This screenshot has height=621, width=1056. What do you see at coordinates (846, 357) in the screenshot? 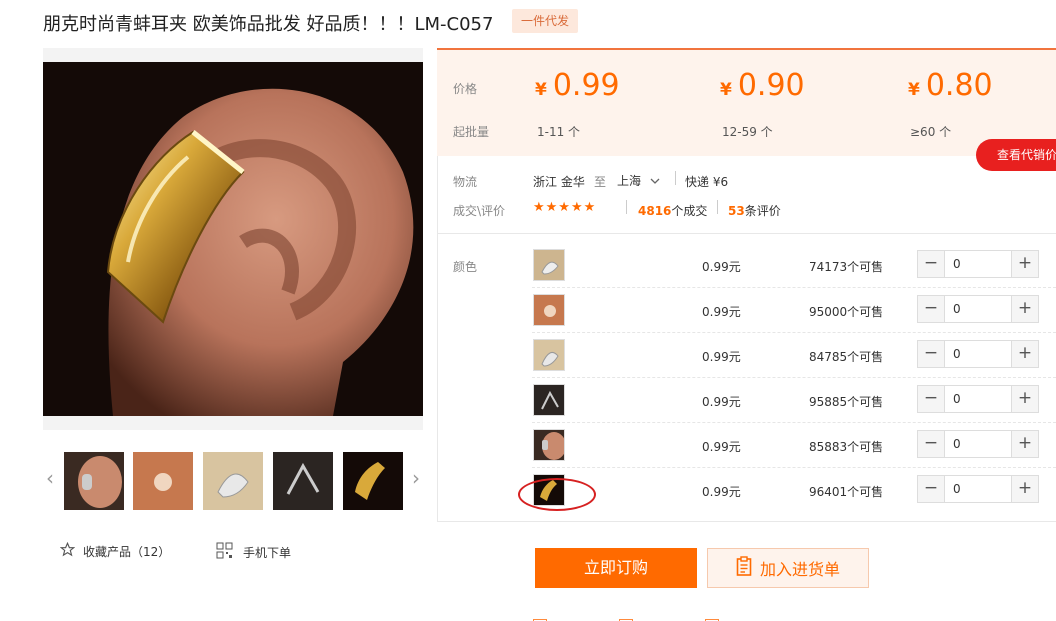
I see `sku-stock: 84785个可售` at bounding box center [846, 357].